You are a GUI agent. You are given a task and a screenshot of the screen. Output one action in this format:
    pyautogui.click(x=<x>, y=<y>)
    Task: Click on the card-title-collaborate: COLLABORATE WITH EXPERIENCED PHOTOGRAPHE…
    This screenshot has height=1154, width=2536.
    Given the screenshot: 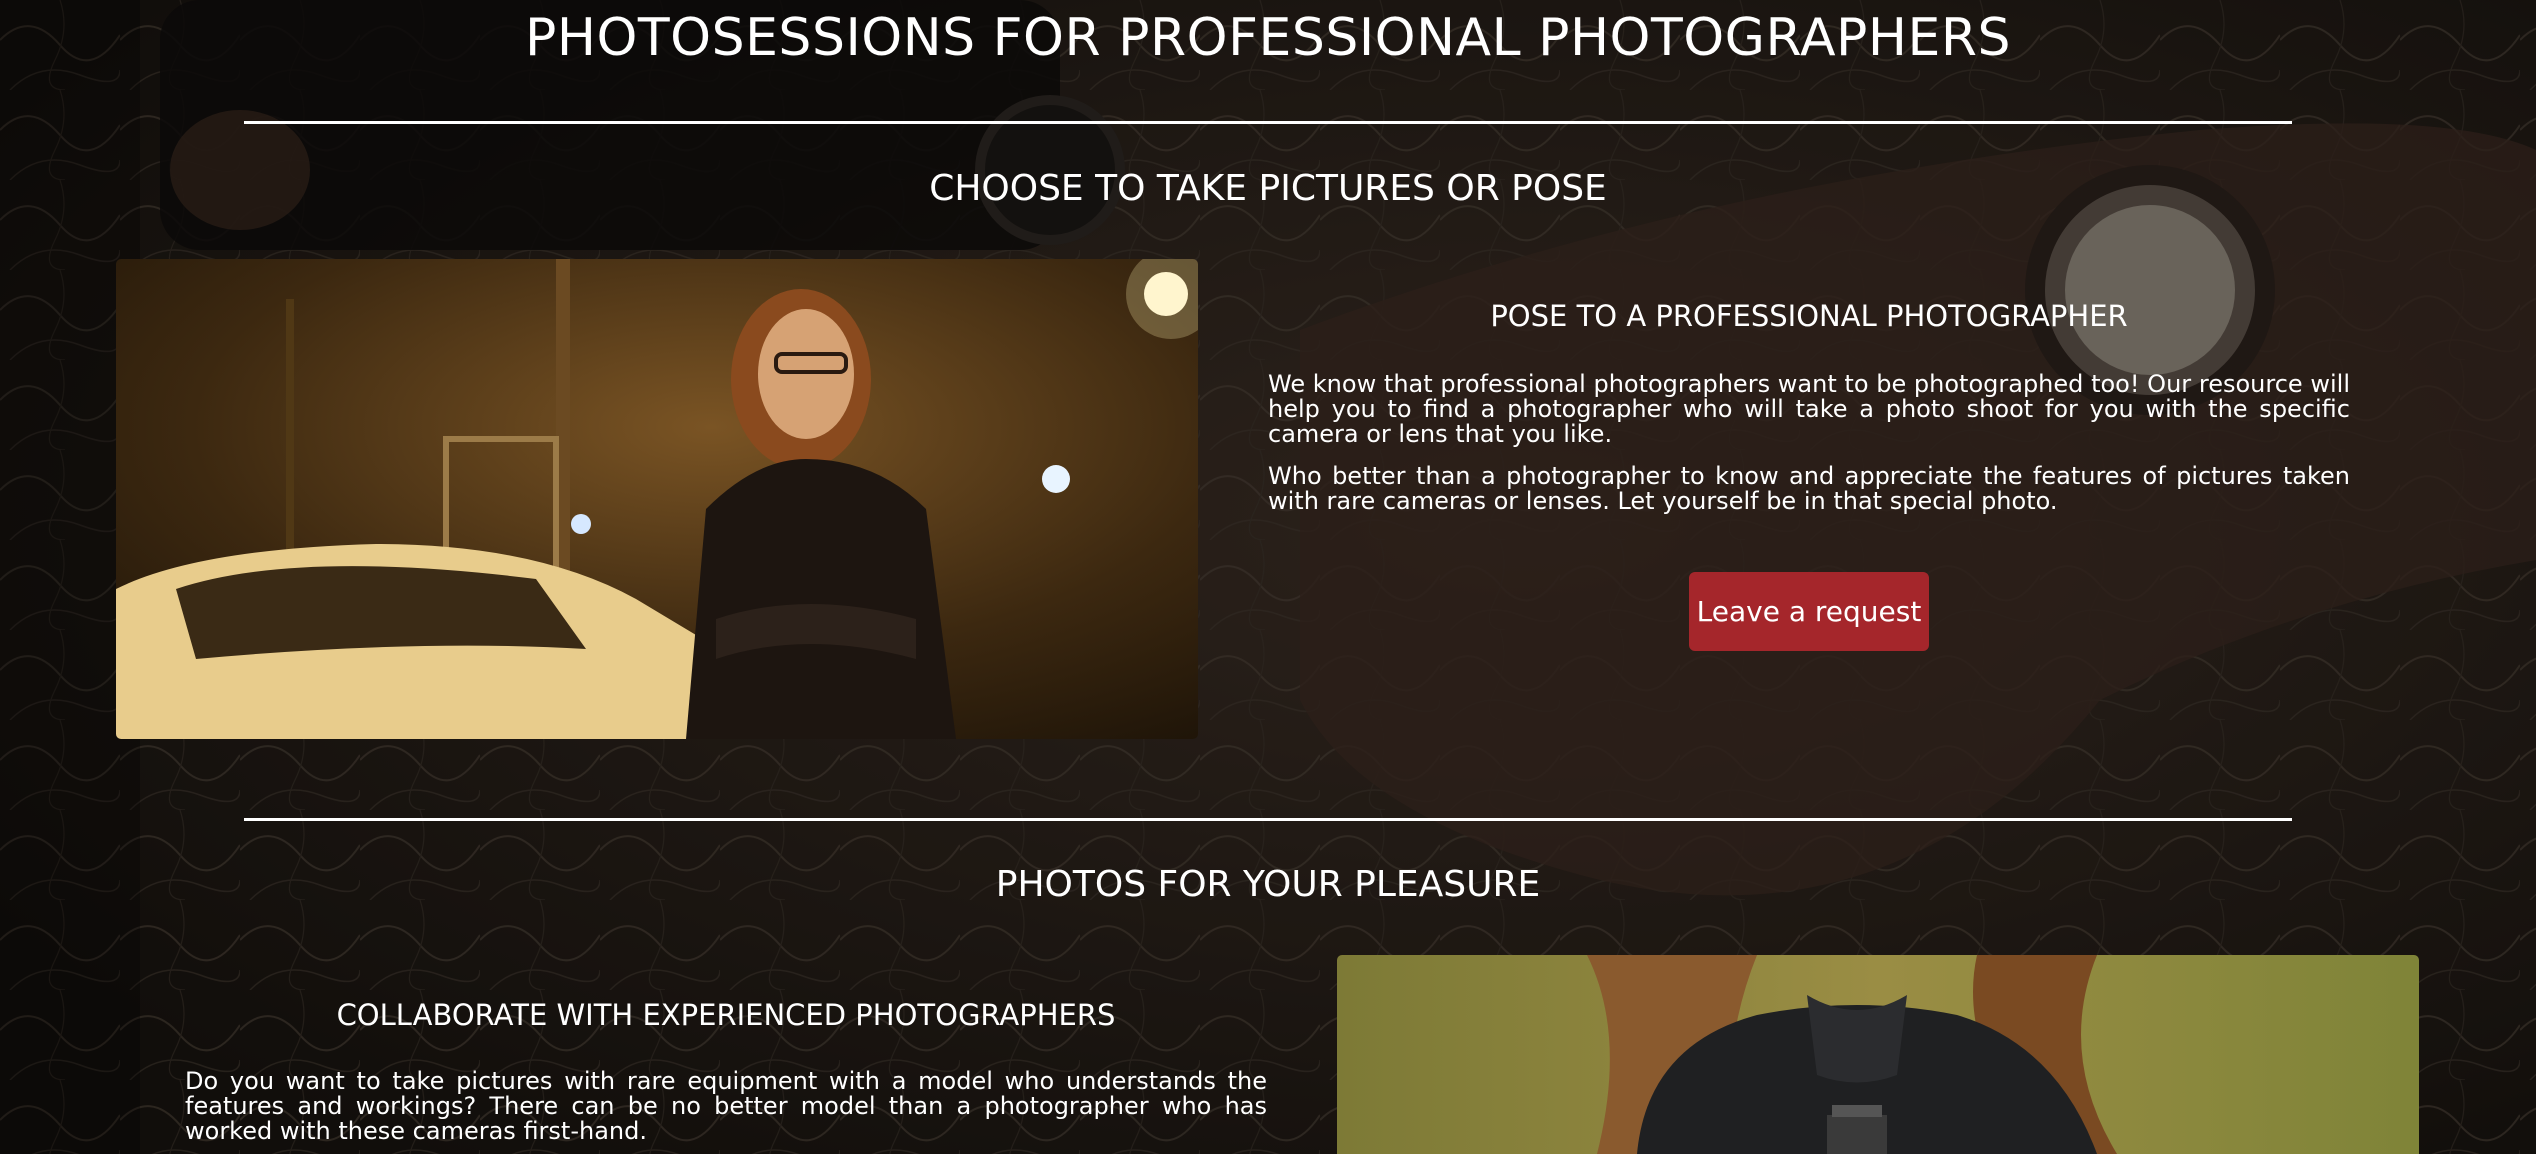 What is the action you would take?
    pyautogui.click(x=726, y=1015)
    